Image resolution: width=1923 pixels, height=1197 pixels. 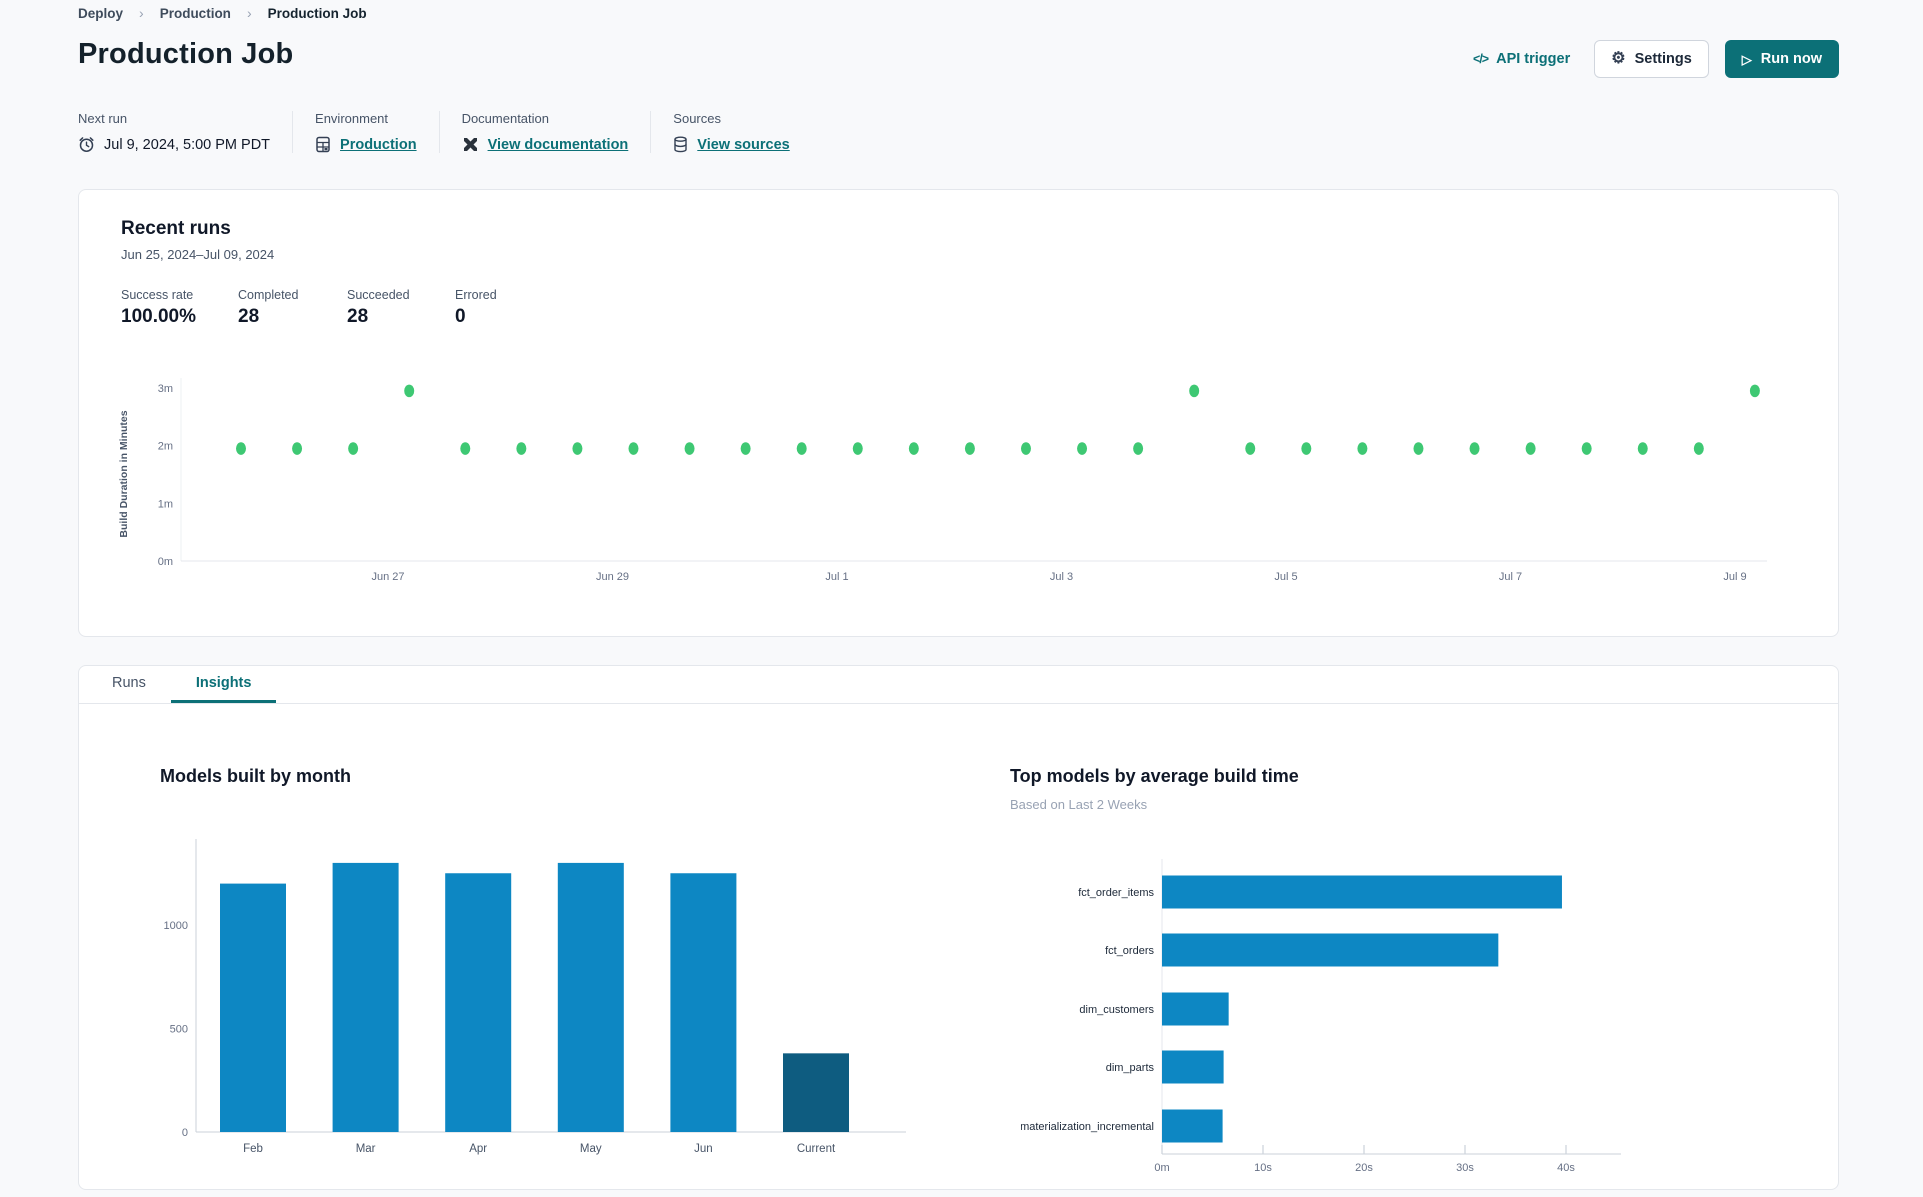 I want to click on svg-text: dim_parts, so click(x=1130, y=1068).